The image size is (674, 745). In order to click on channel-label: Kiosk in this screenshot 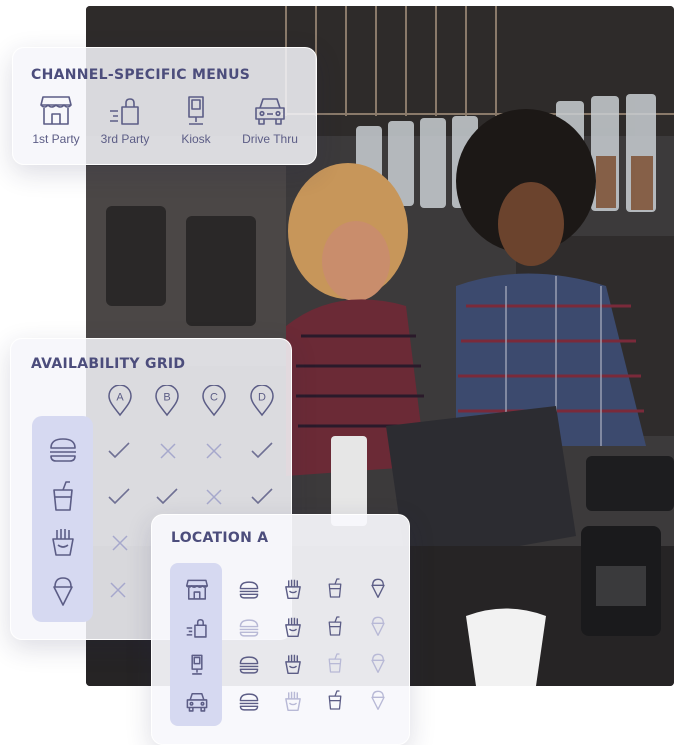, I will do `click(196, 139)`.